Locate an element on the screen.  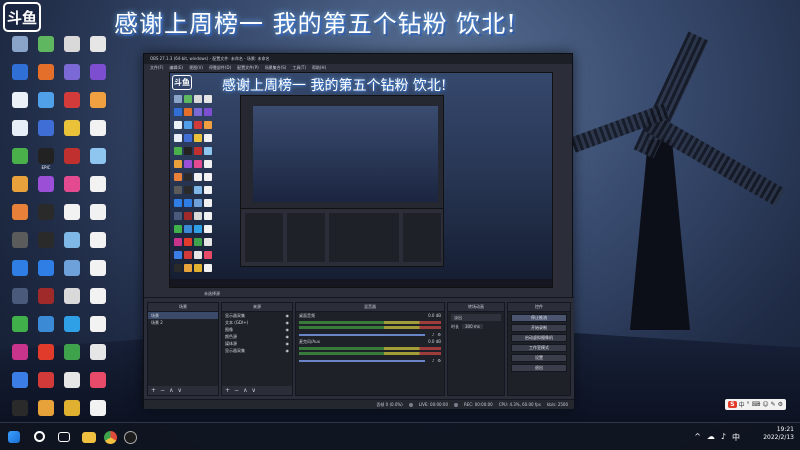
ime-chinese-mode: 中 is located at coordinates (742, 404).